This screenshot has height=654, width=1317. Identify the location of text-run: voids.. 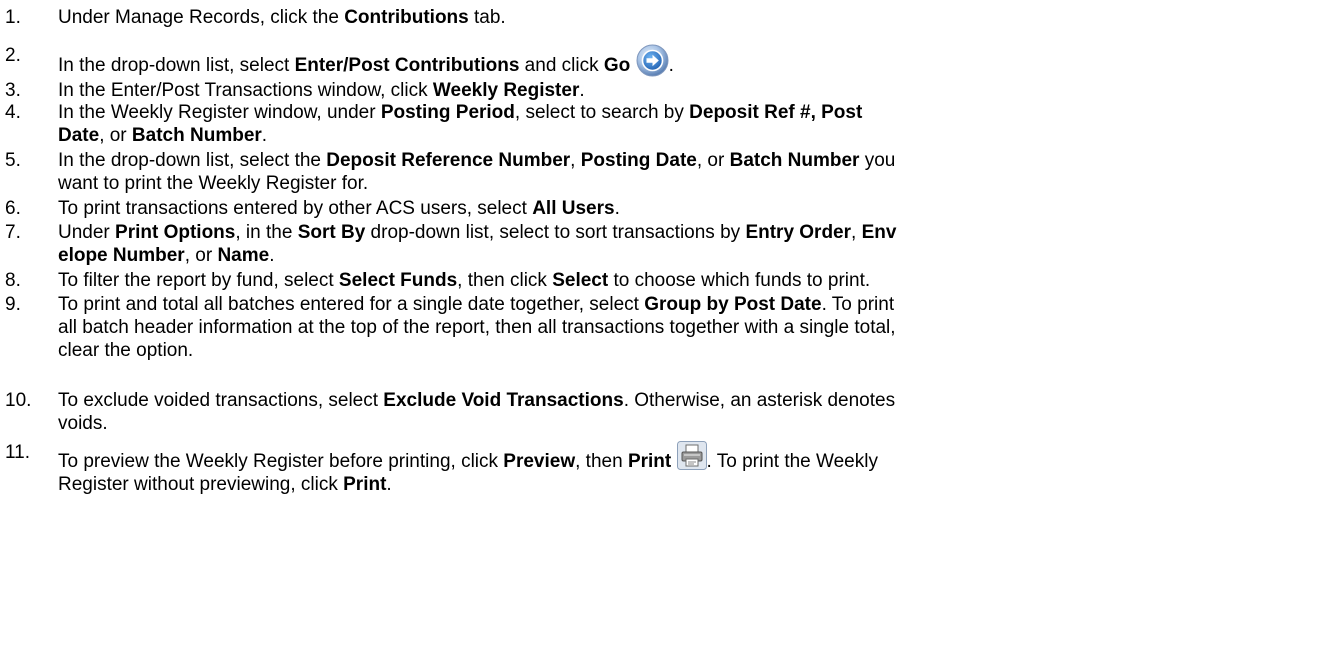
(83, 423).